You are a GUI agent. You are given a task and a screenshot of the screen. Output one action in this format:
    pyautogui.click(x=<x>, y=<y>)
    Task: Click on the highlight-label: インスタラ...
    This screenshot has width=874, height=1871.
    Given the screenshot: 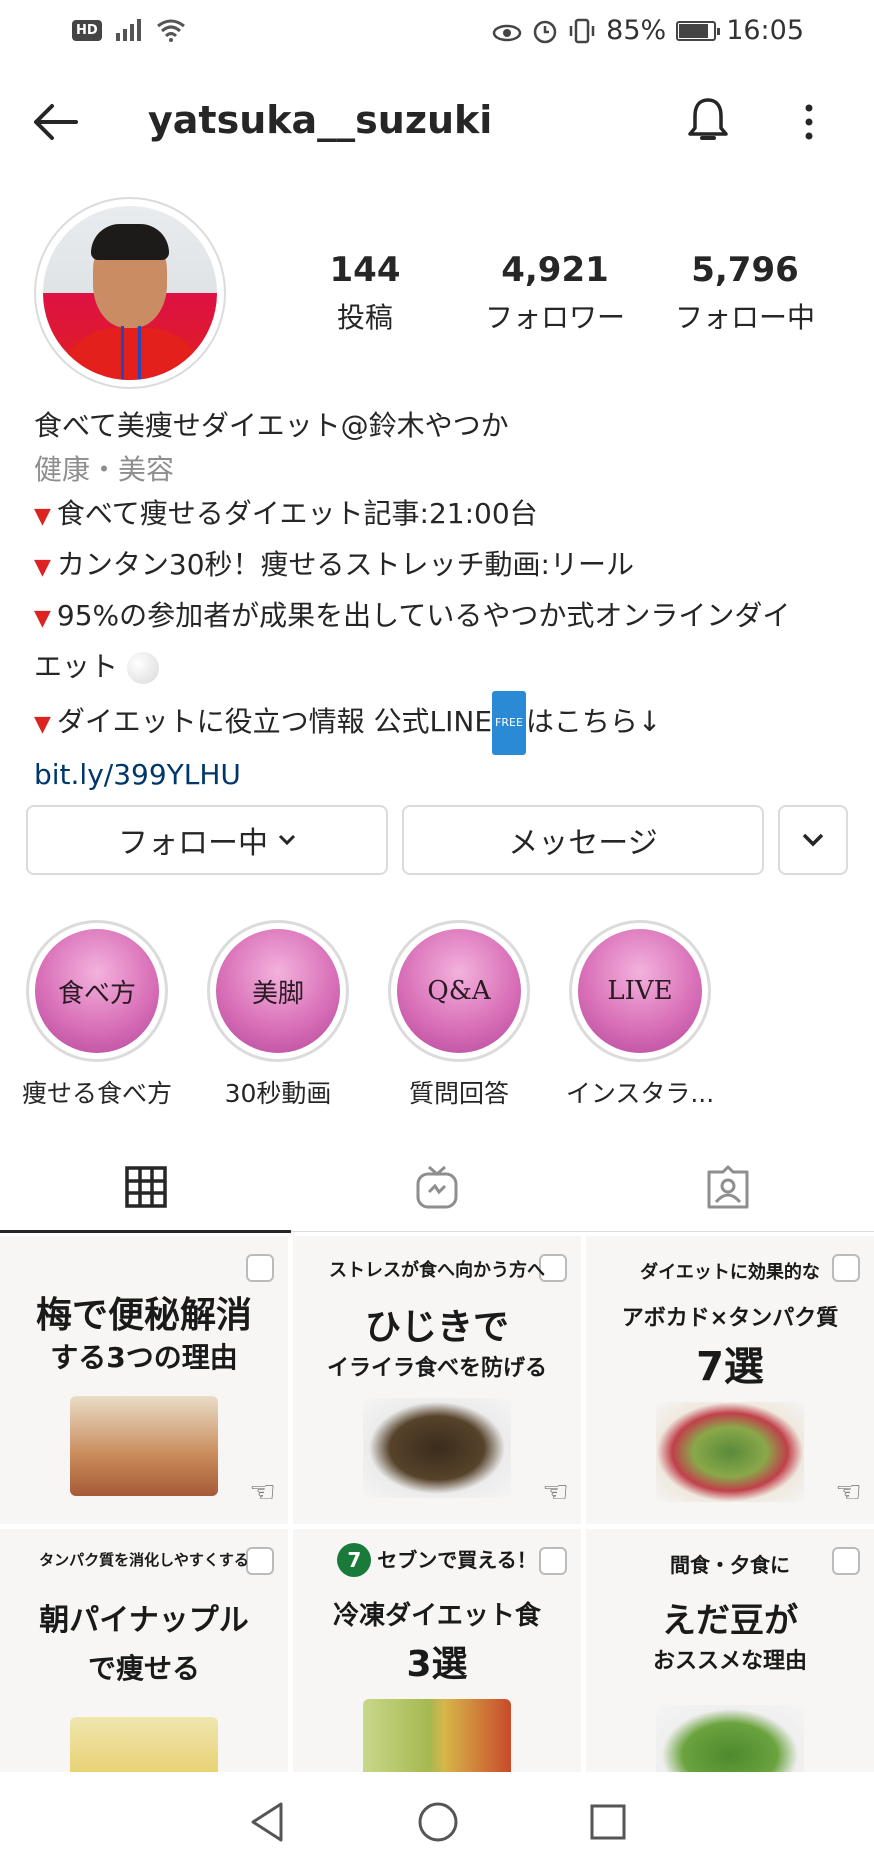 What is the action you would take?
    pyautogui.click(x=640, y=1093)
    